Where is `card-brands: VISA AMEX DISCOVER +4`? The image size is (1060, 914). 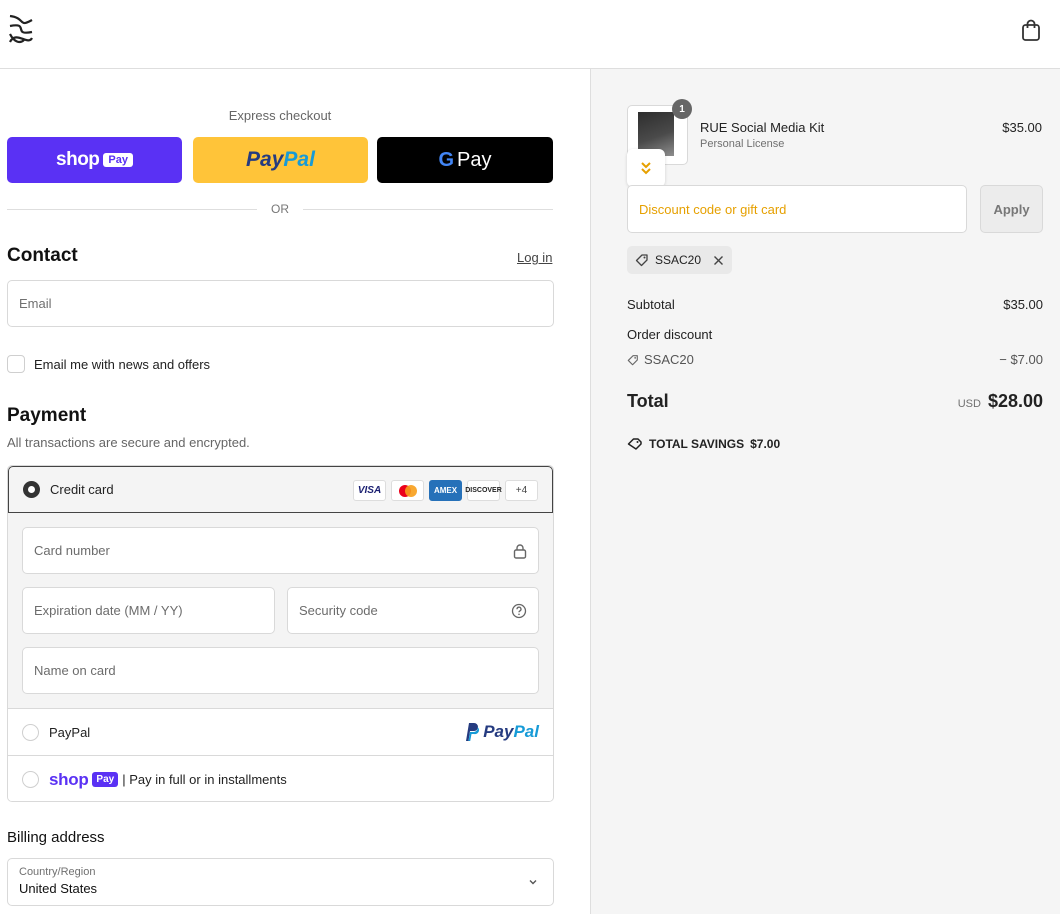 card-brands: VISA AMEX DISCOVER +4 is located at coordinates (445, 490).